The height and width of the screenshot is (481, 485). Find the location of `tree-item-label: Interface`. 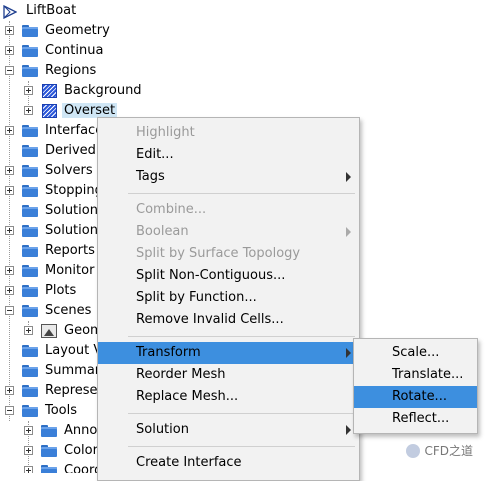

tree-item-label: Interface is located at coordinates (71, 130).